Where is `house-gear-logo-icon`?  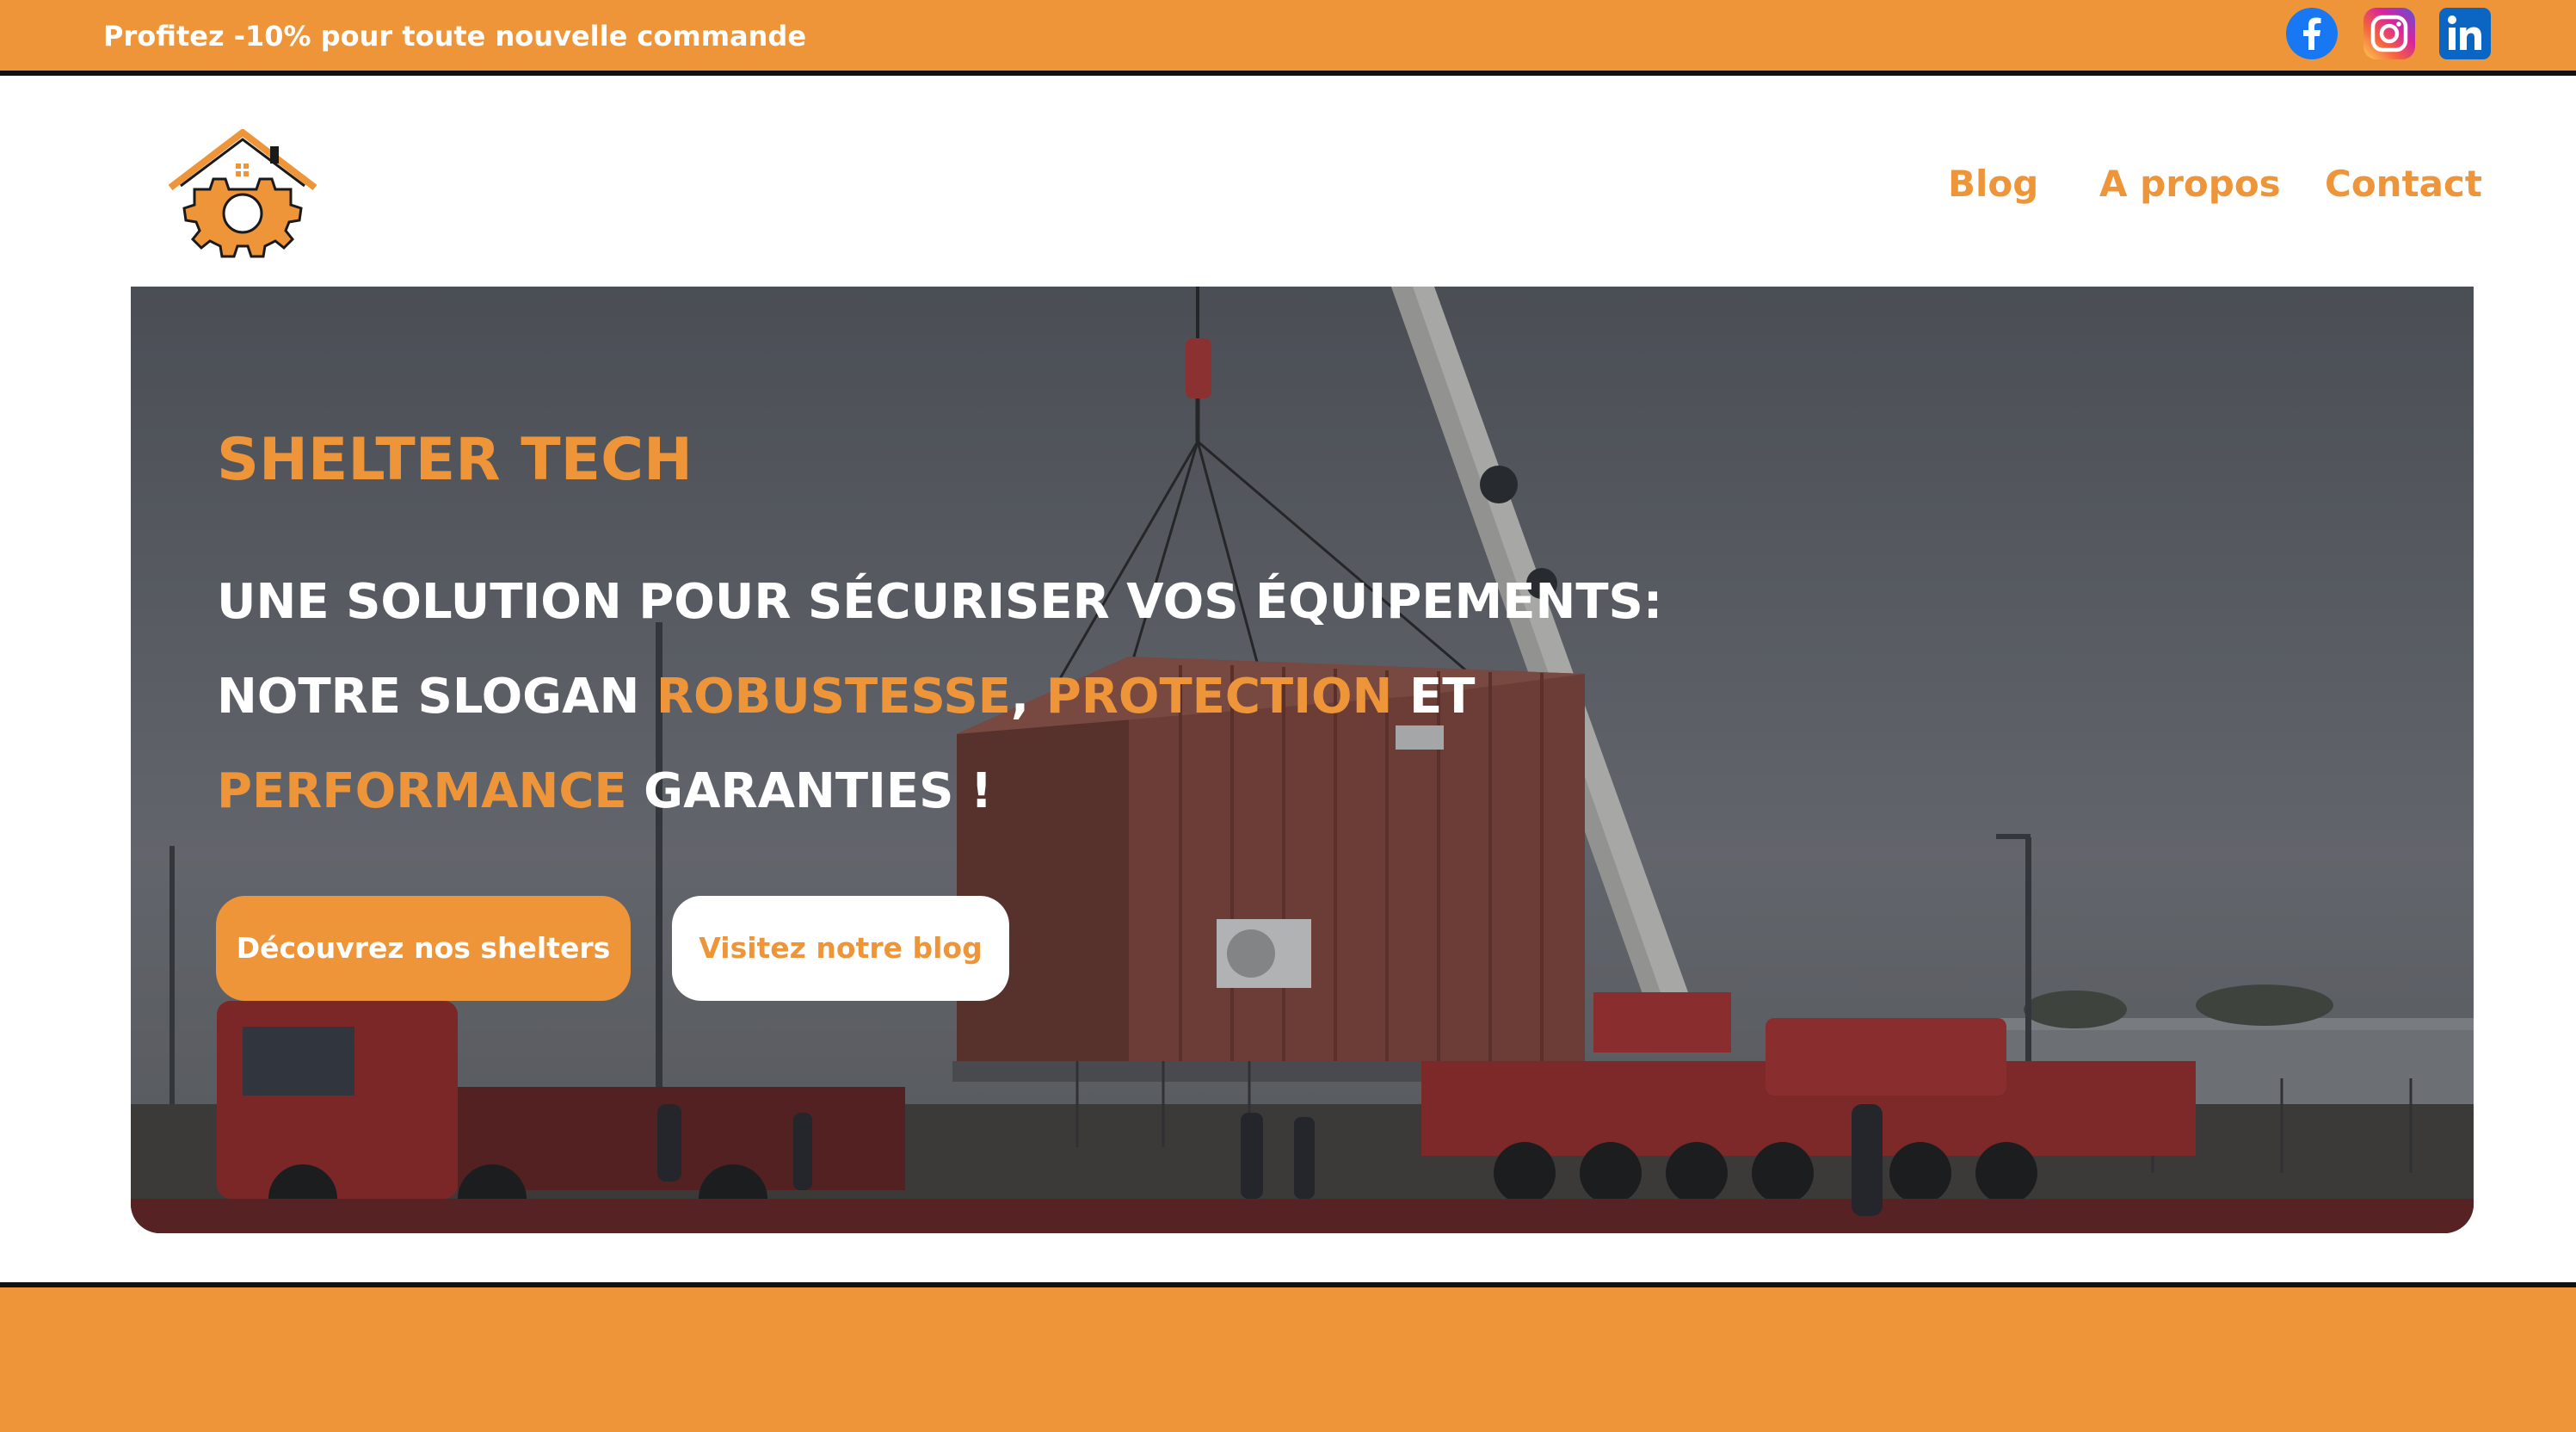
house-gear-logo-icon is located at coordinates (243, 194).